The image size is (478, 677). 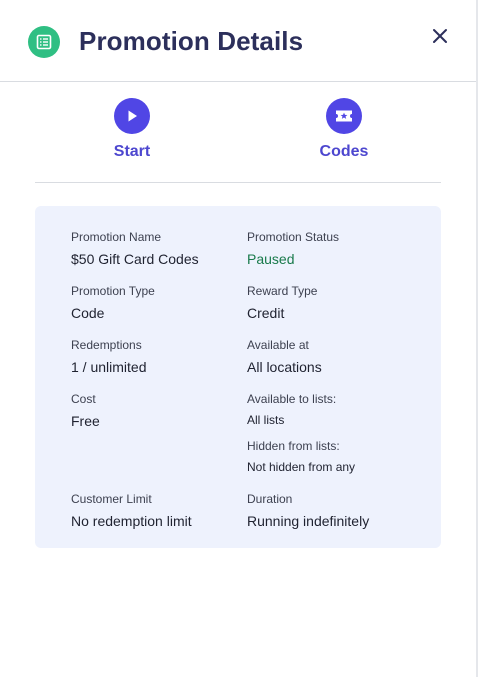 I want to click on start-button: Start, so click(x=132, y=129).